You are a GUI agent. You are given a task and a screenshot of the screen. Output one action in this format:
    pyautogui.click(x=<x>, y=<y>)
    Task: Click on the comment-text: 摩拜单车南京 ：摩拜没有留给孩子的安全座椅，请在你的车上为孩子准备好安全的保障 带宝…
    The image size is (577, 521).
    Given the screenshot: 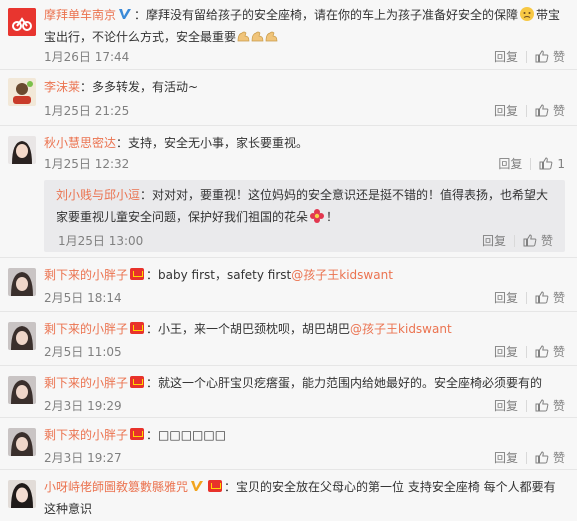 What is the action you would take?
    pyautogui.click(x=302, y=25)
    